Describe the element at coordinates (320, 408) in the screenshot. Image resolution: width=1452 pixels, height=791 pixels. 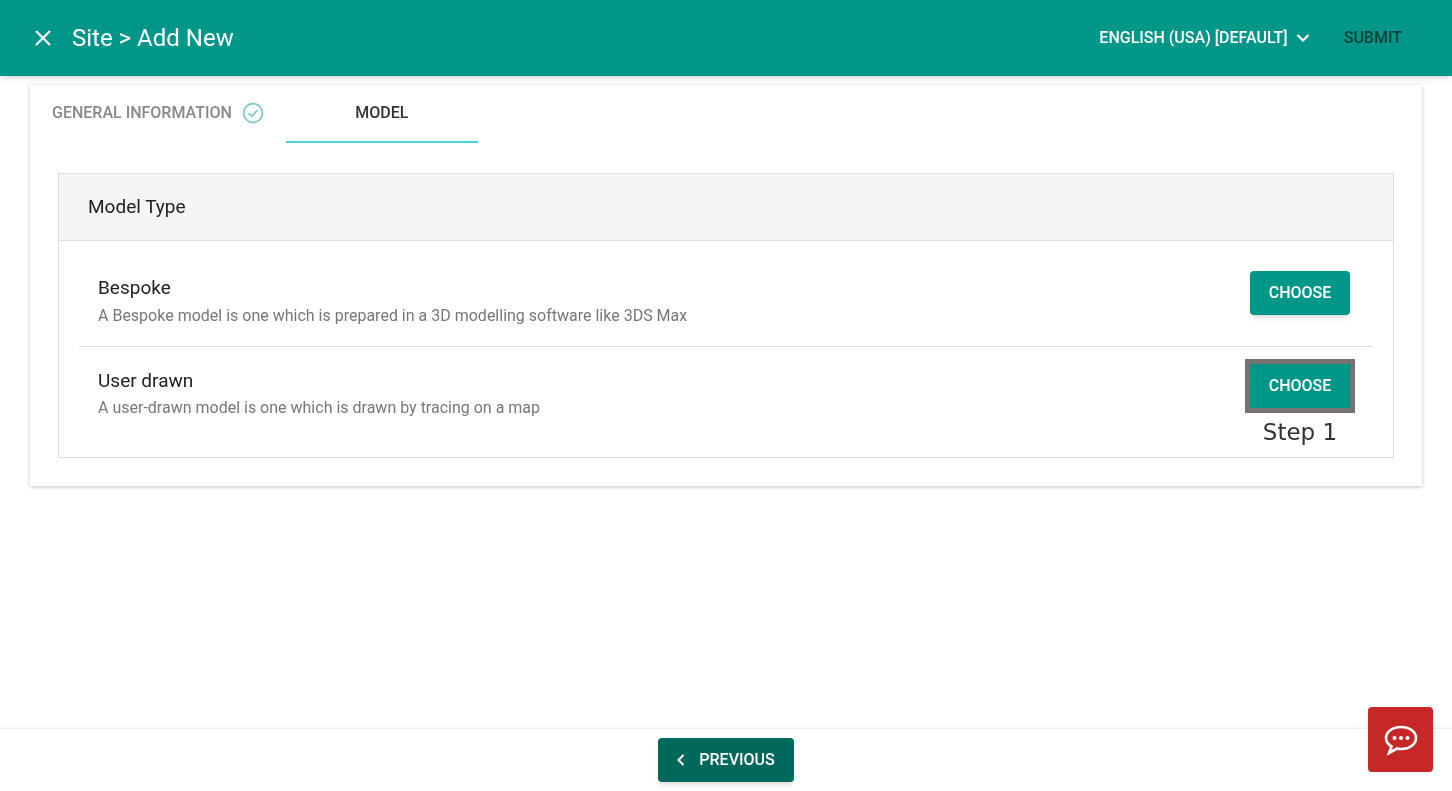
I see `option-description: A user-drawn model is one which is drawn by tracing on a map` at that location.